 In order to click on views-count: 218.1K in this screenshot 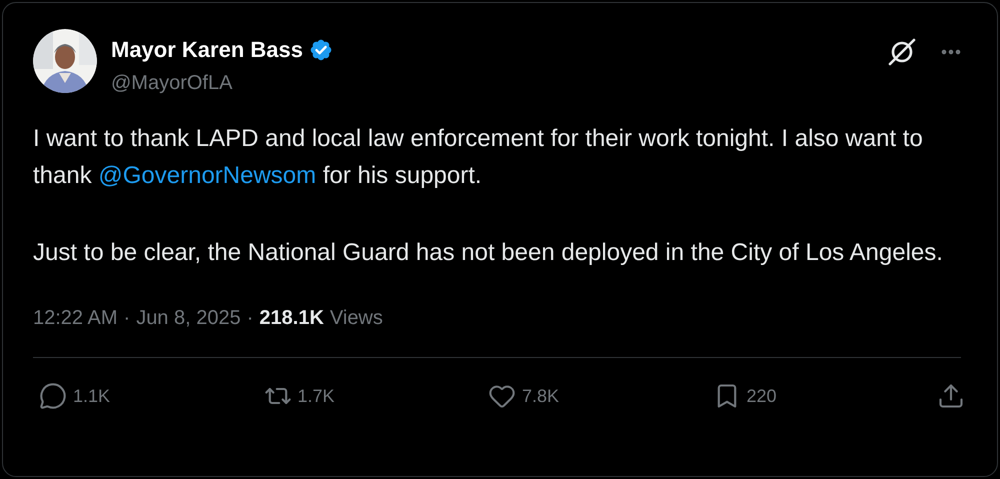, I will do `click(291, 318)`.